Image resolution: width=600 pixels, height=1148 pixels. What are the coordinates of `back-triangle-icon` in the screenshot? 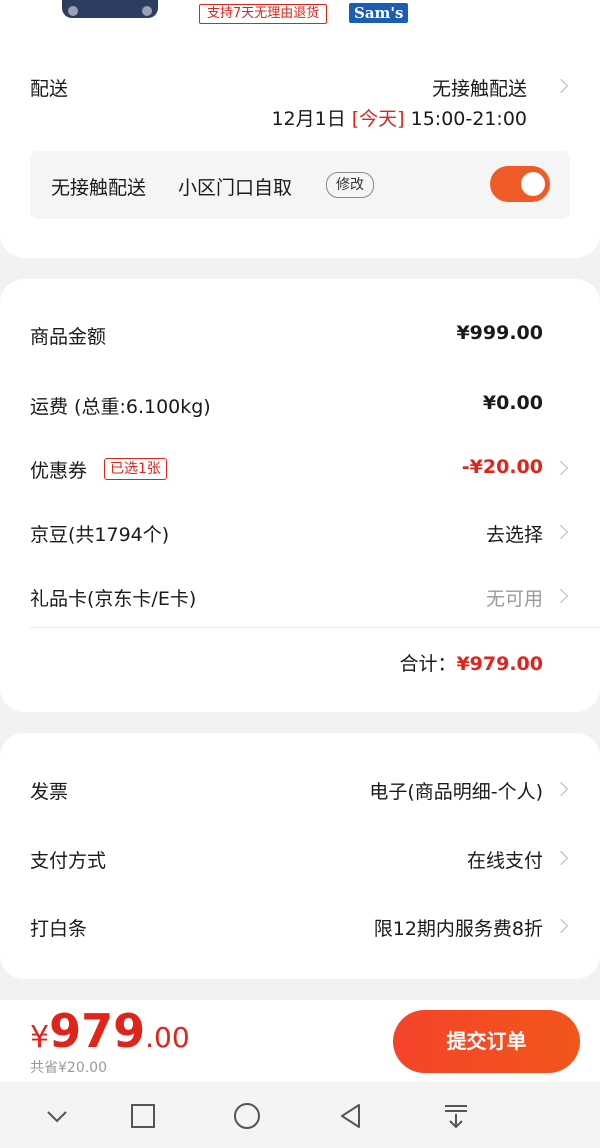 It's located at (351, 1116).